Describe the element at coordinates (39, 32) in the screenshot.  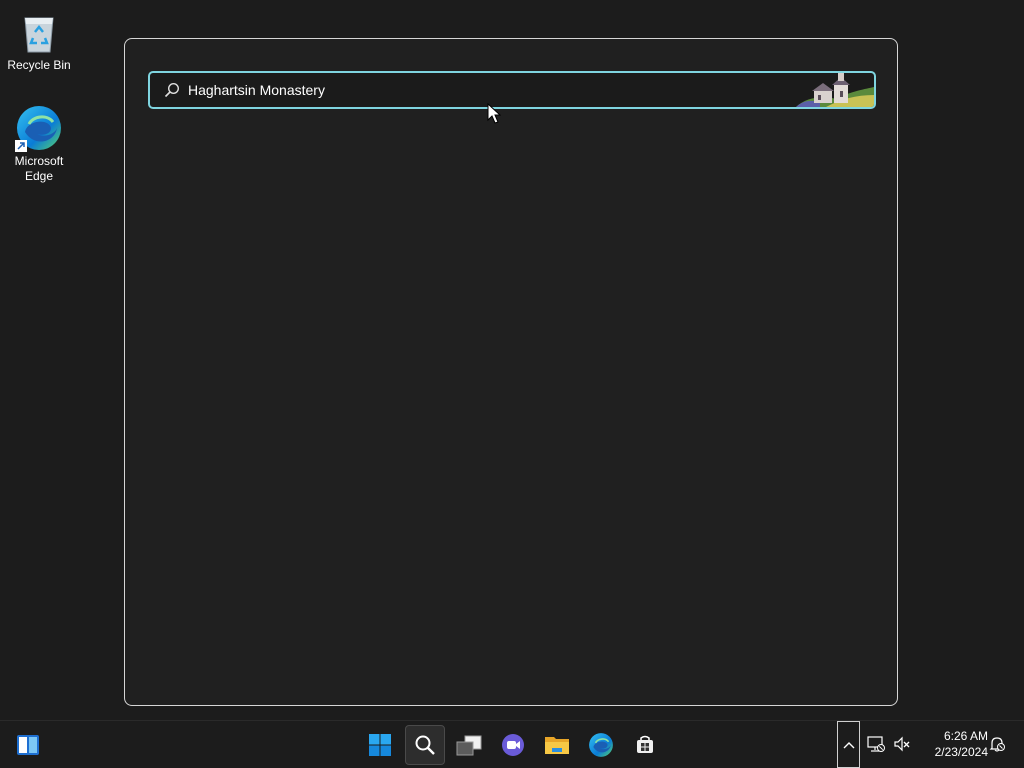
I see `recycle-bin-icon` at that location.